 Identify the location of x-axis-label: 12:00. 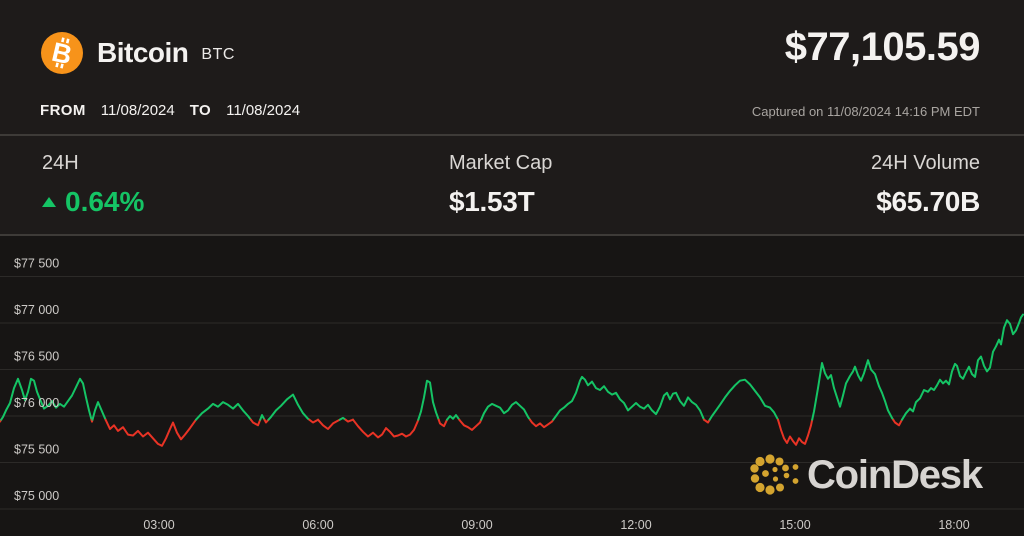
(635, 525).